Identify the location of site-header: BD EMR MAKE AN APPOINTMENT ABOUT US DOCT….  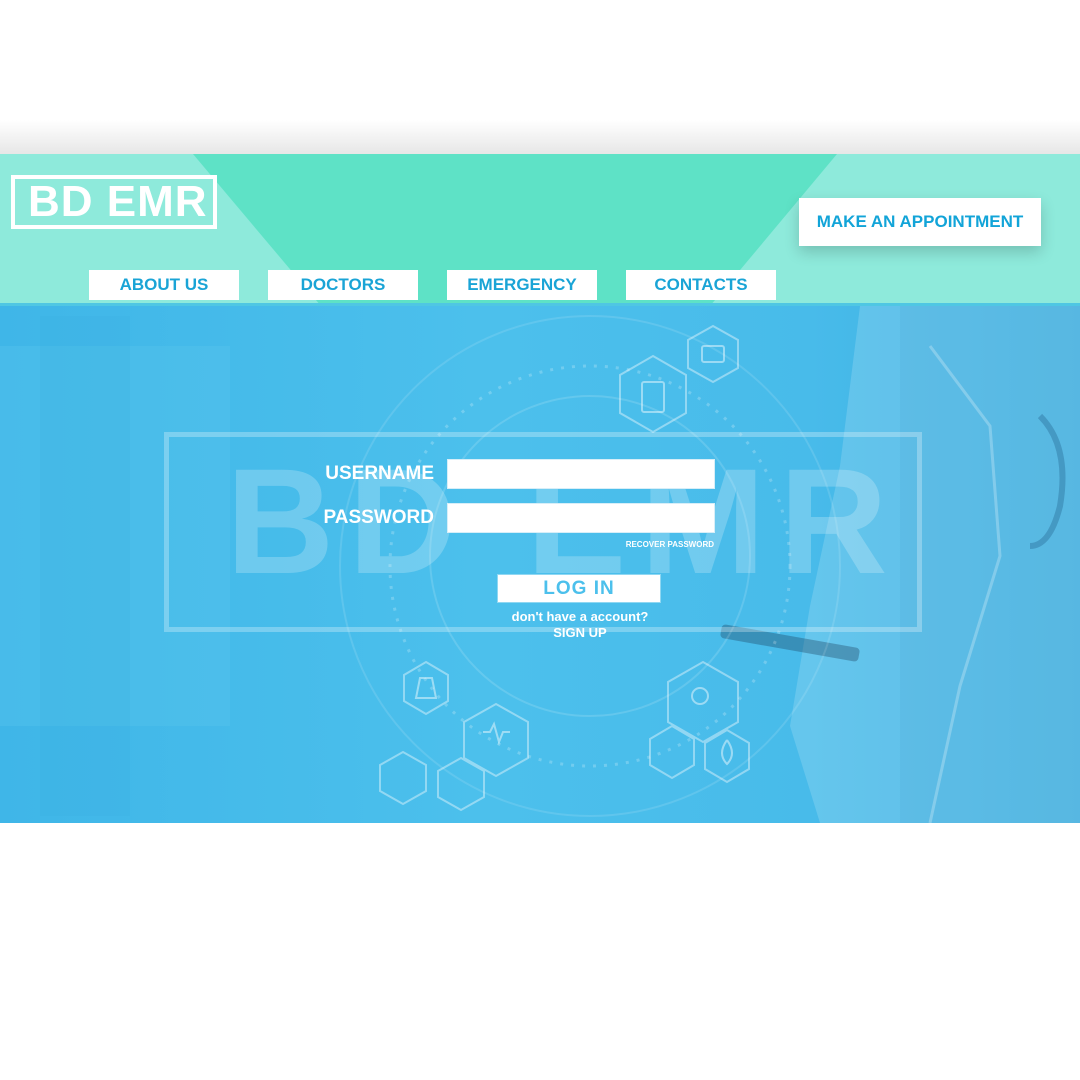
(540, 230).